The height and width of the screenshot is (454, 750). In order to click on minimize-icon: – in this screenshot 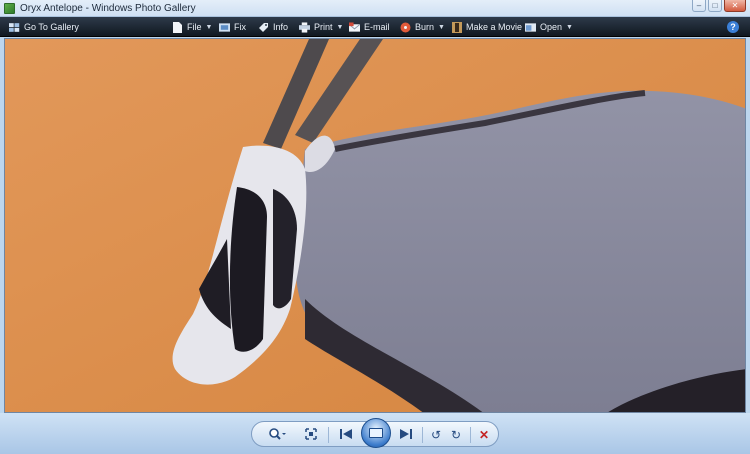, I will do `click(699, 5)`.